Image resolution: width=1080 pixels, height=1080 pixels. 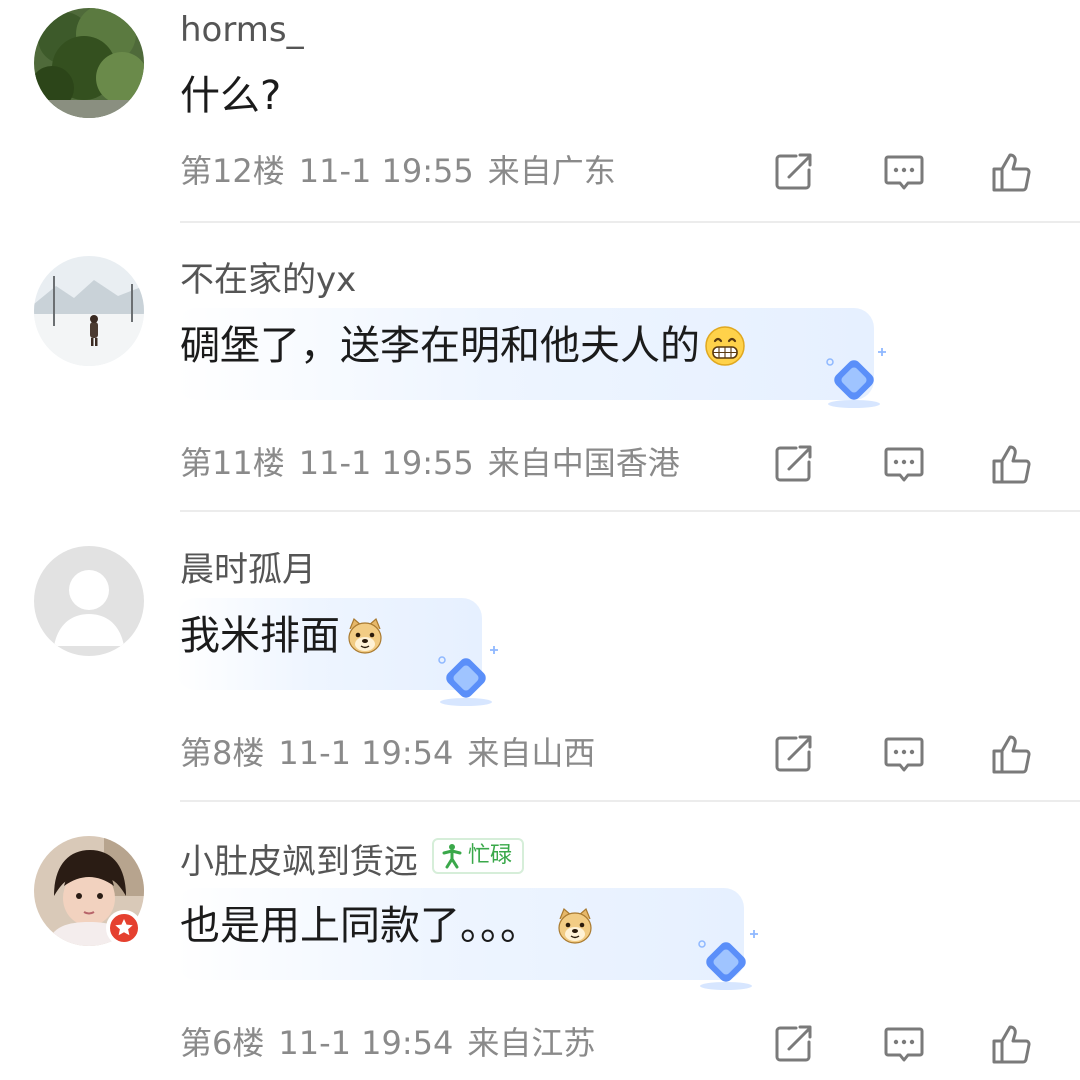 I want to click on username: 不在家的yx, so click(x=268, y=280).